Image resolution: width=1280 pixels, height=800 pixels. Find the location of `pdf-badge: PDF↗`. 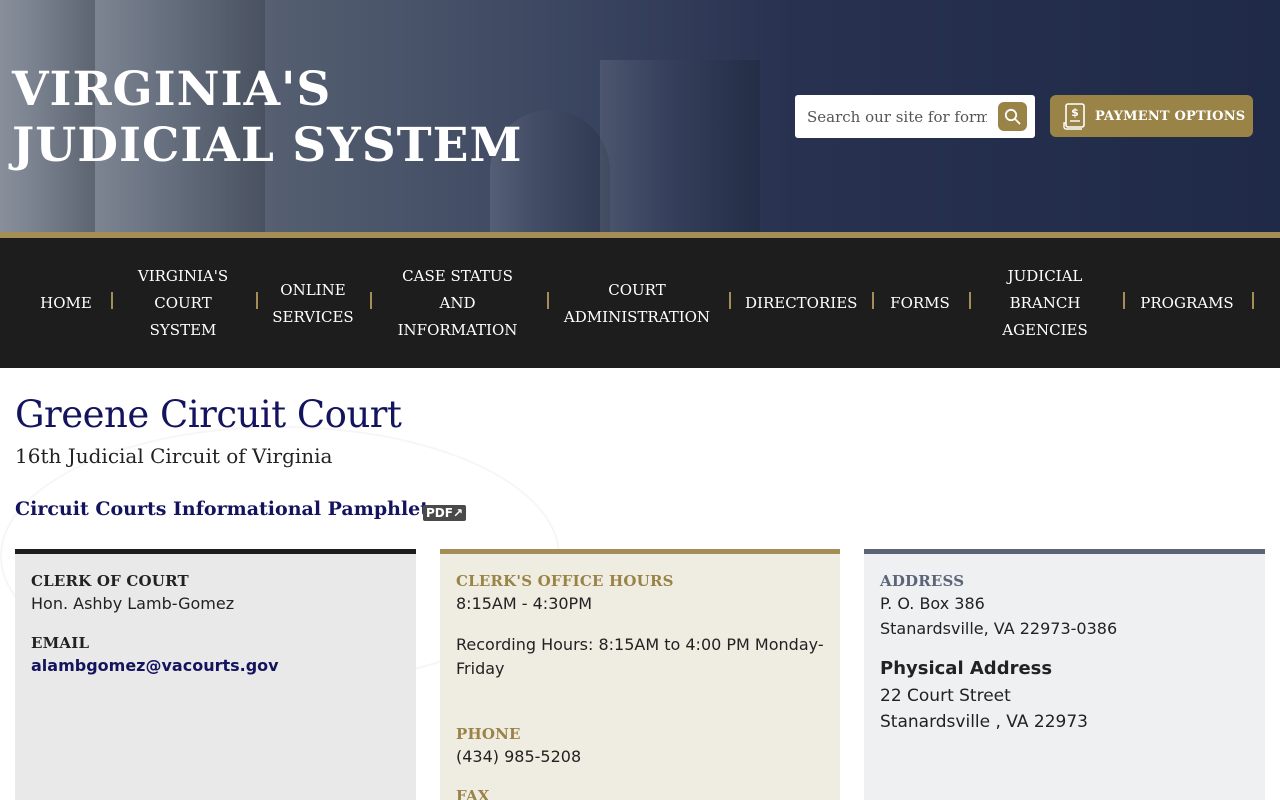

pdf-badge: PDF↗ is located at coordinates (445, 513).